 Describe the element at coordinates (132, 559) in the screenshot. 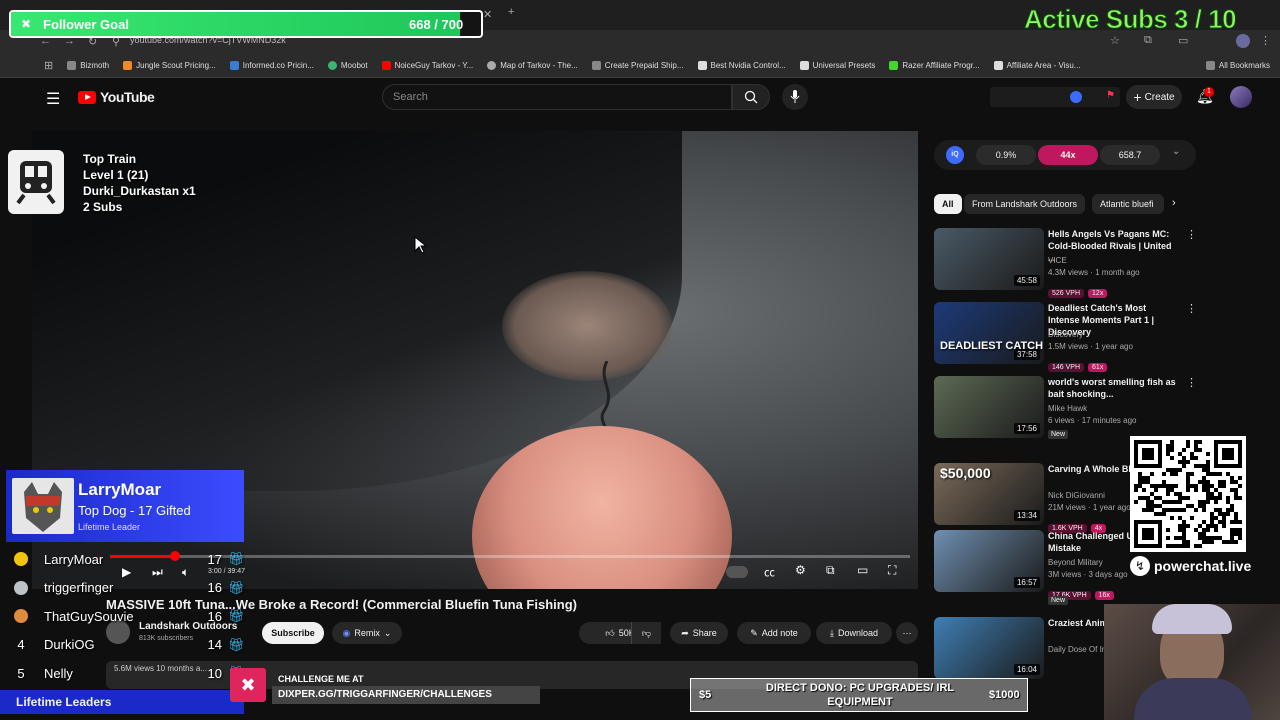

I see `leaderboard-row: LarryMoar 17 🎁︎` at that location.